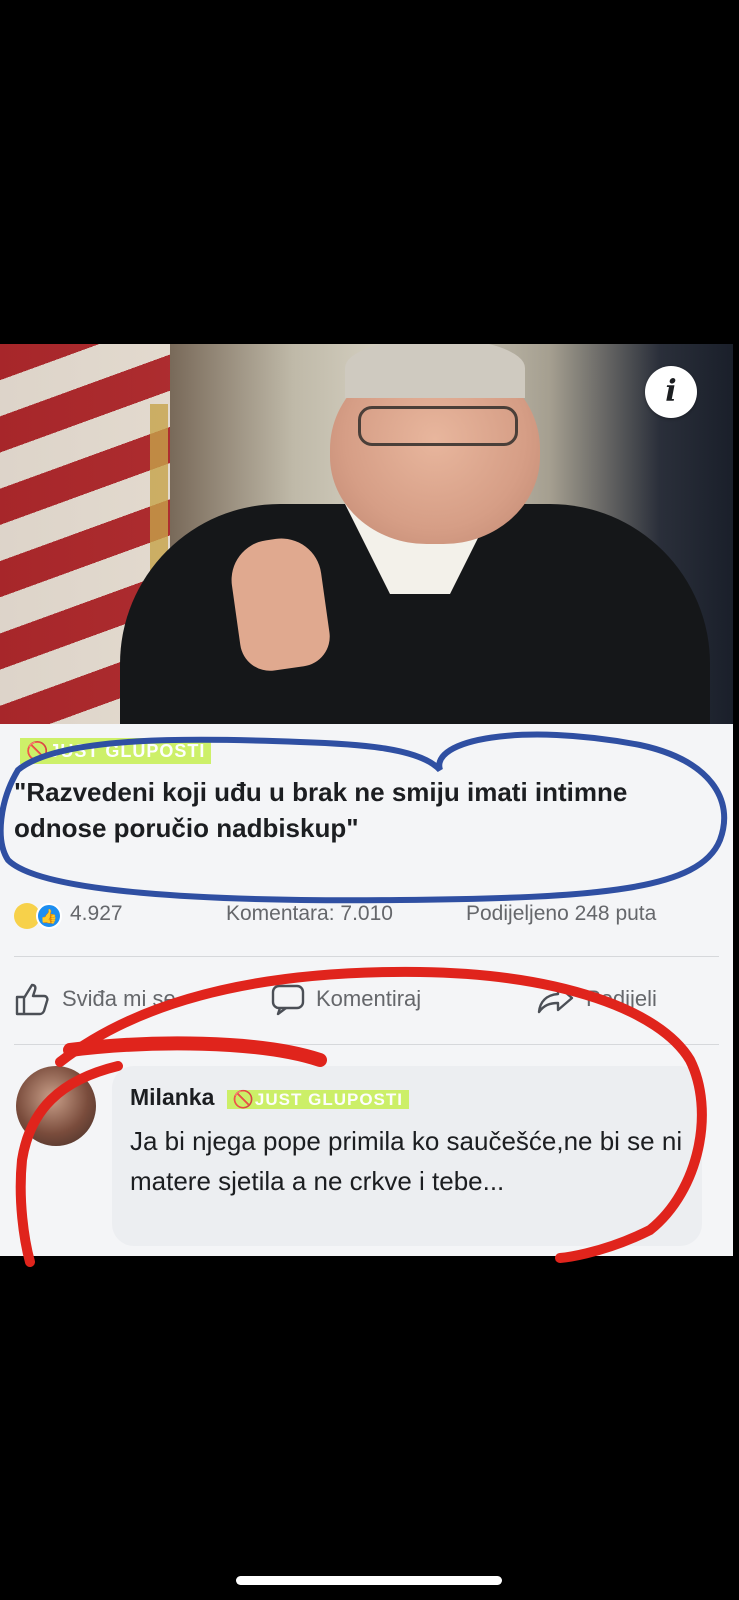 The image size is (739, 1600). I want to click on page-badge: 🚫JUST GLUPOSTI, so click(116, 751).